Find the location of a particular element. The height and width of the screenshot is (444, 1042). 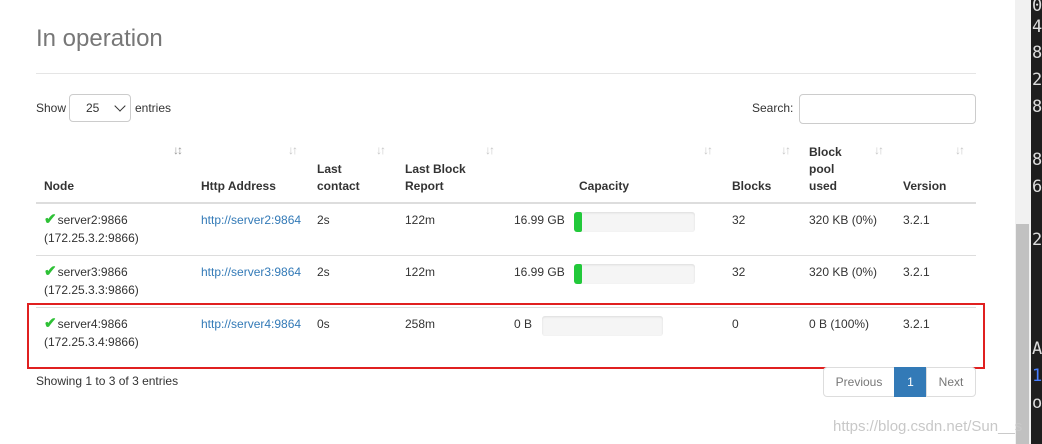

section-title: In operation is located at coordinates (99, 38).